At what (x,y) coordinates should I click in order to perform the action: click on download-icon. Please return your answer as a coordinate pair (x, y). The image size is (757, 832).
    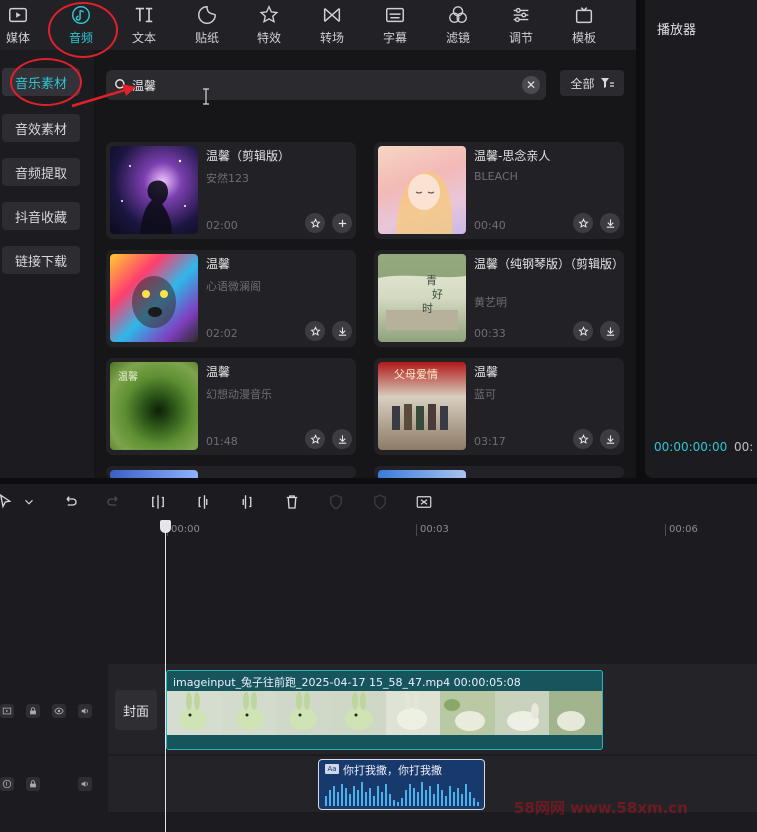
    Looking at the image, I should click on (342, 439).